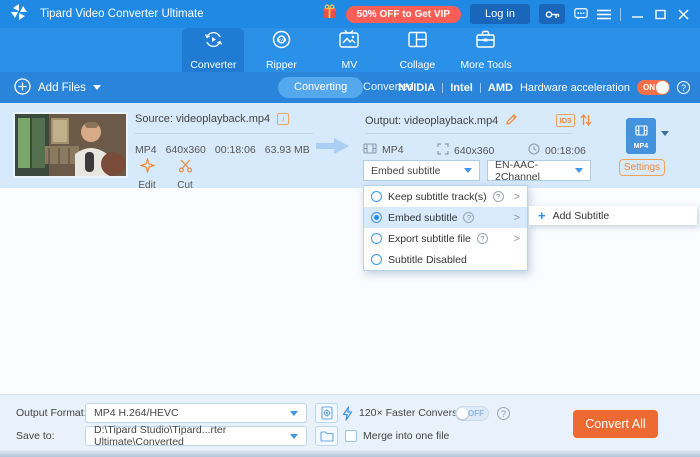 This screenshot has height=457, width=700. I want to click on subtitle-select: Embed subtitle, so click(421, 170).